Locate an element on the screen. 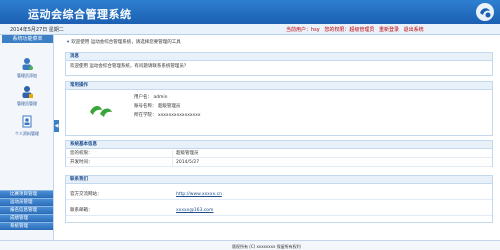 This screenshot has height=250, width=500. sidebar-item-admin-add: 管理员添加 is located at coordinates (27, 68).